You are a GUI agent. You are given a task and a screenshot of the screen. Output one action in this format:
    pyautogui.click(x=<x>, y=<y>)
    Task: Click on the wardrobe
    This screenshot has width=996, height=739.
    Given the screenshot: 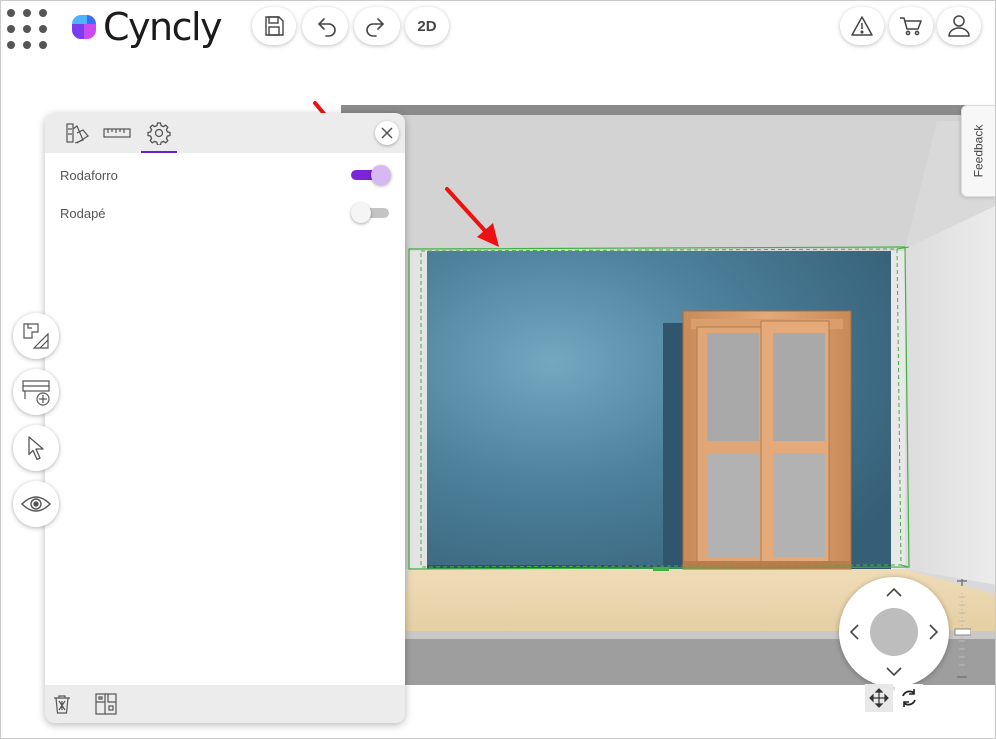 What is the action you would take?
    pyautogui.click(x=757, y=440)
    